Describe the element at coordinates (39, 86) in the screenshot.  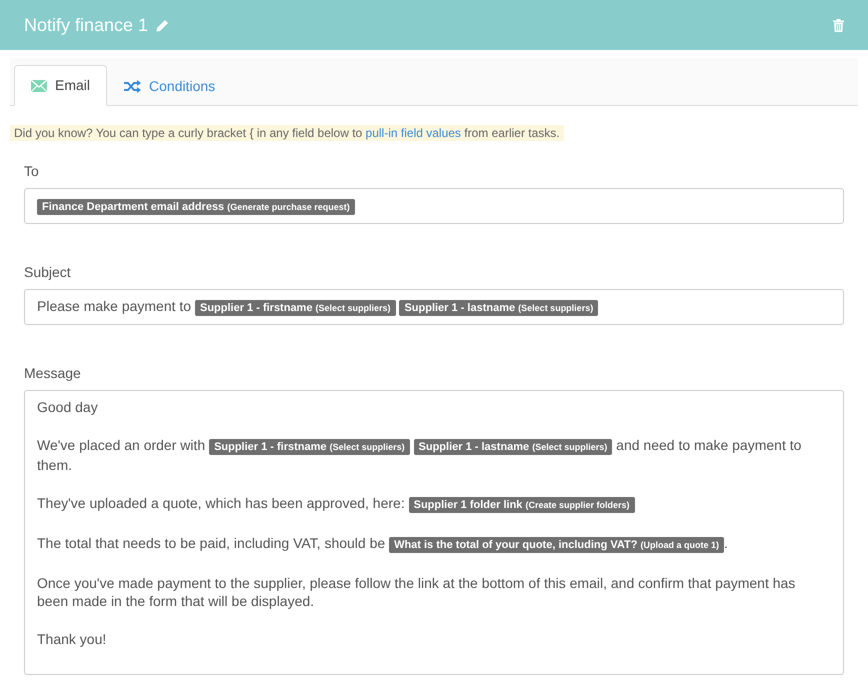
I see `envelope-icon` at that location.